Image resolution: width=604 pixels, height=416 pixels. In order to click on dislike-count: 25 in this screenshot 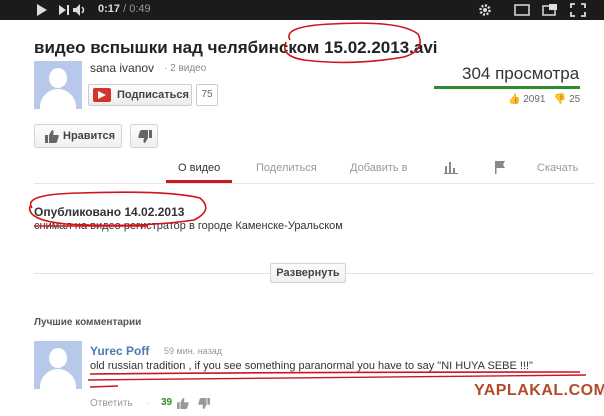, I will do `click(575, 99)`.